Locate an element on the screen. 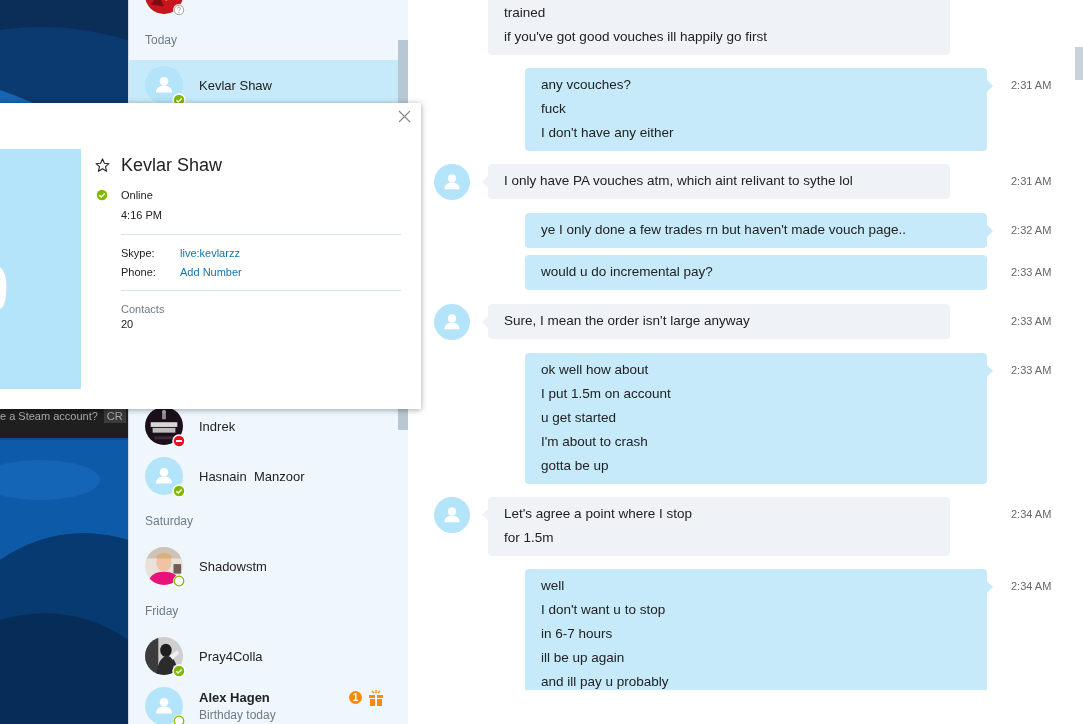  contact-name: Indrek is located at coordinates (299, 426).